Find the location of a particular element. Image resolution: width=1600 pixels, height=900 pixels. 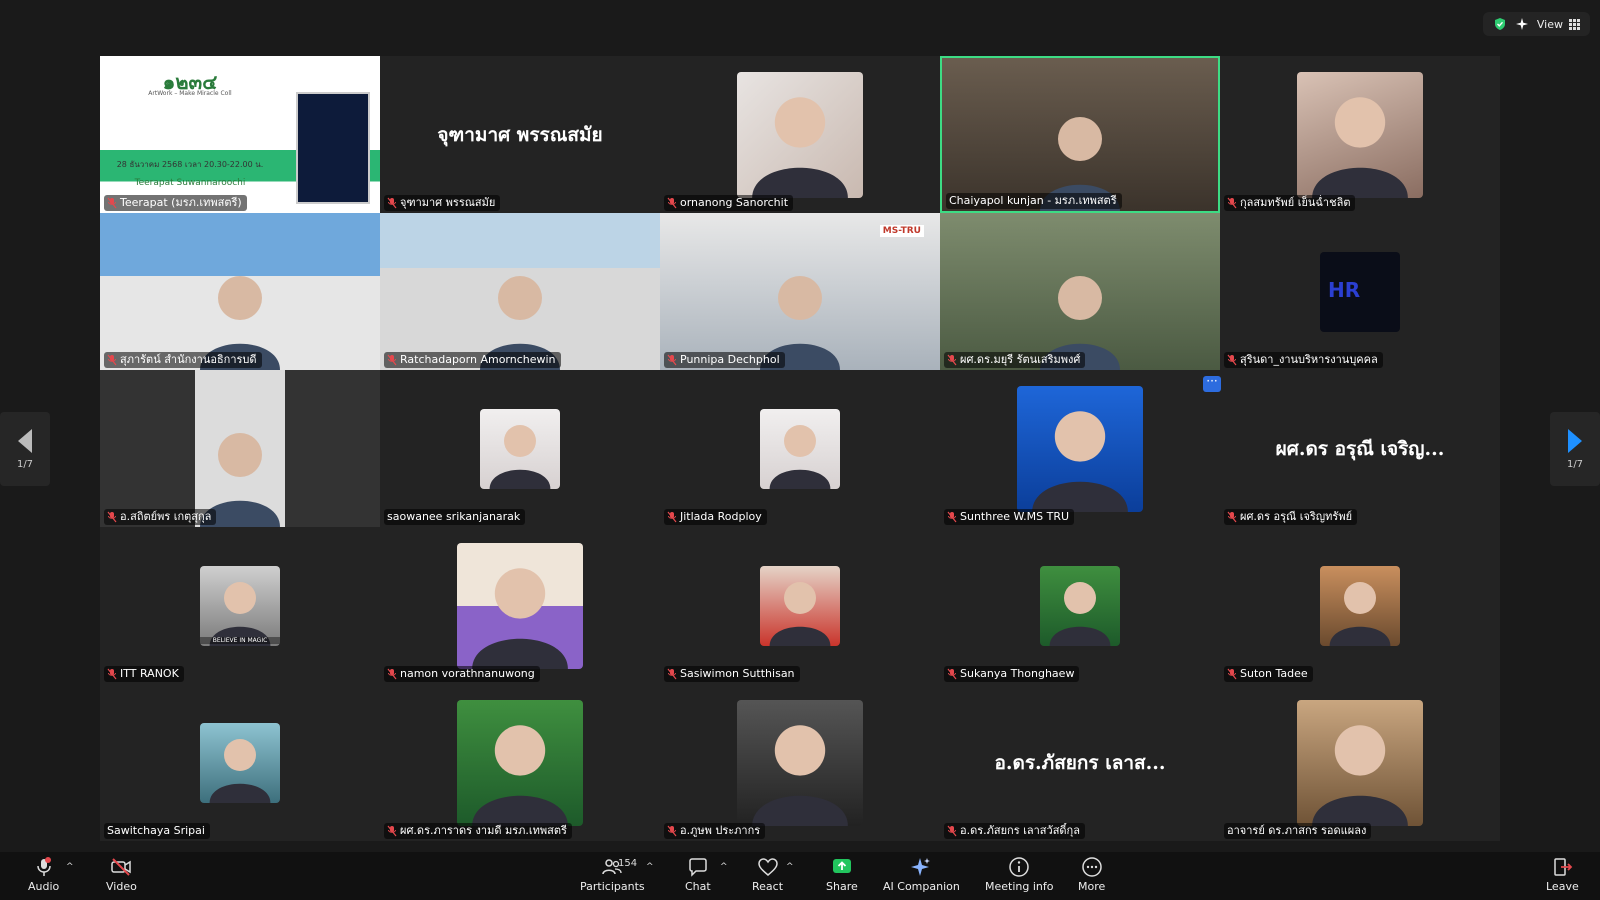

participant-name: สุภารัตน์ สำนักงานอธิการบดี is located at coordinates (188, 359).